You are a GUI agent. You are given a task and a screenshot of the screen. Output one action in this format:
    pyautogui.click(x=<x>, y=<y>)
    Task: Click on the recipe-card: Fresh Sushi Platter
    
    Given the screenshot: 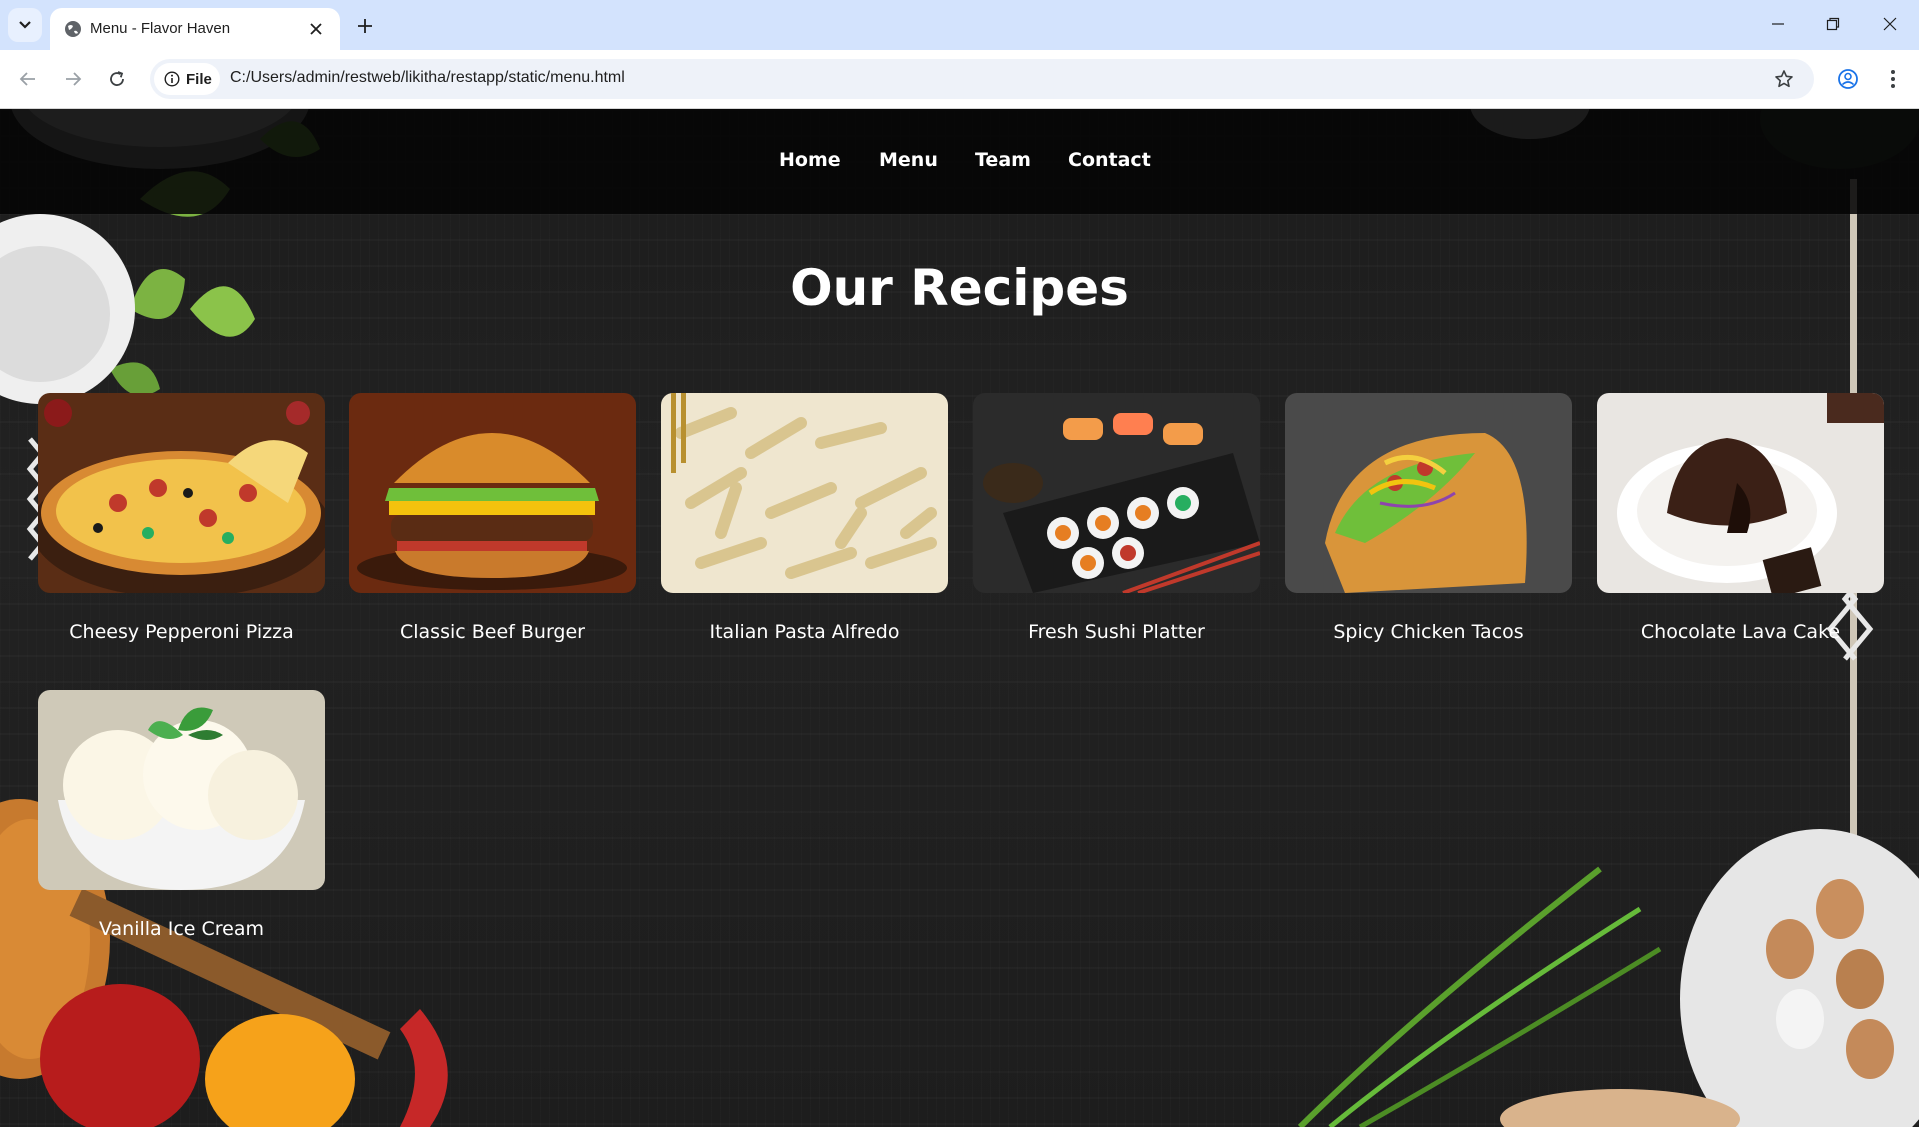 What is the action you would take?
    pyautogui.click(x=1116, y=518)
    